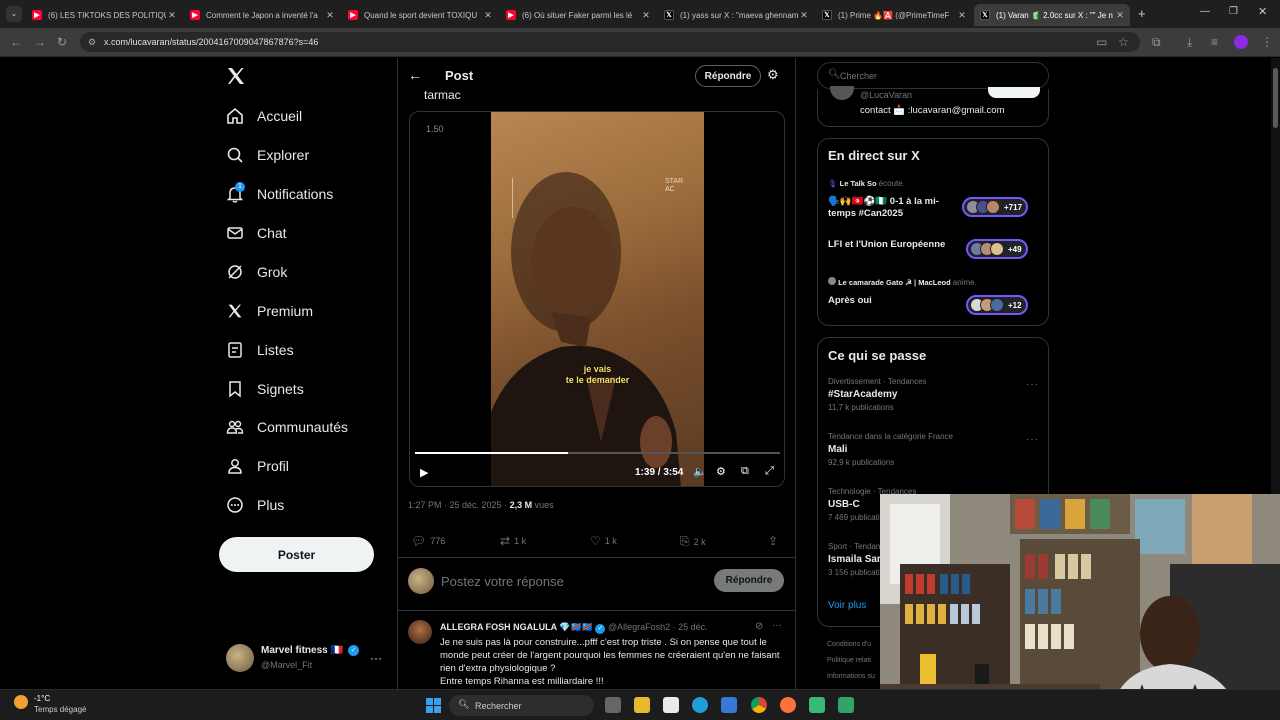 The height and width of the screenshot is (720, 1280). What do you see at coordinates (934, 250) in the screenshot?
I see `live-item: LFI et l'Union Européenne +49` at bounding box center [934, 250].